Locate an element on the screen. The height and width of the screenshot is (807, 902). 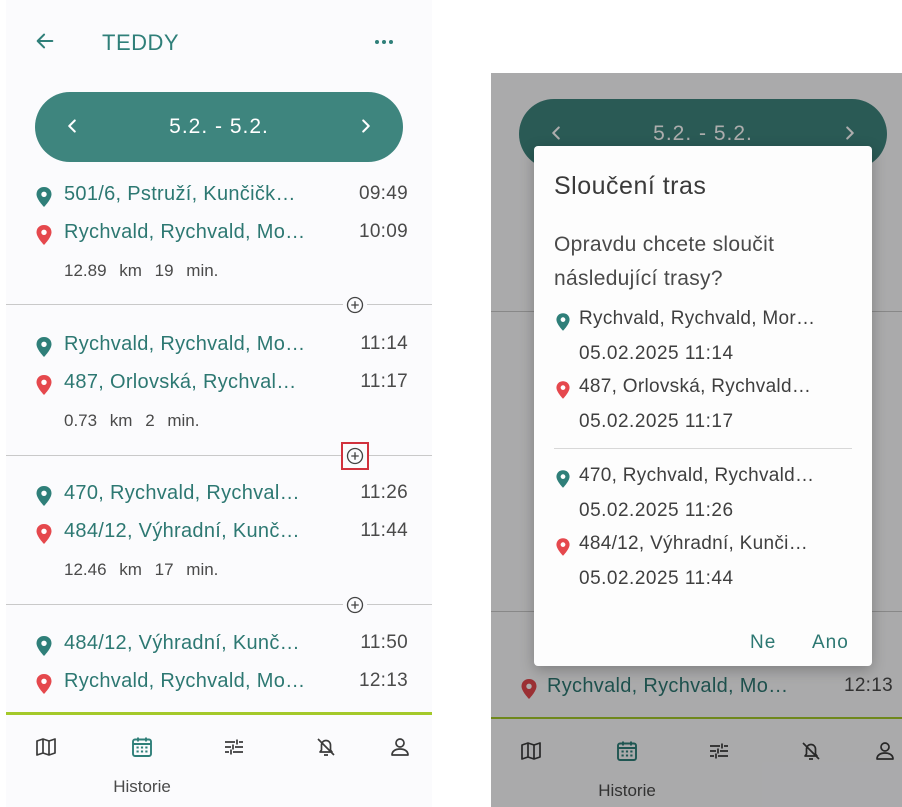
dialog-trip-end-datetime: 05.02.2025 11:17 is located at coordinates (656, 421).